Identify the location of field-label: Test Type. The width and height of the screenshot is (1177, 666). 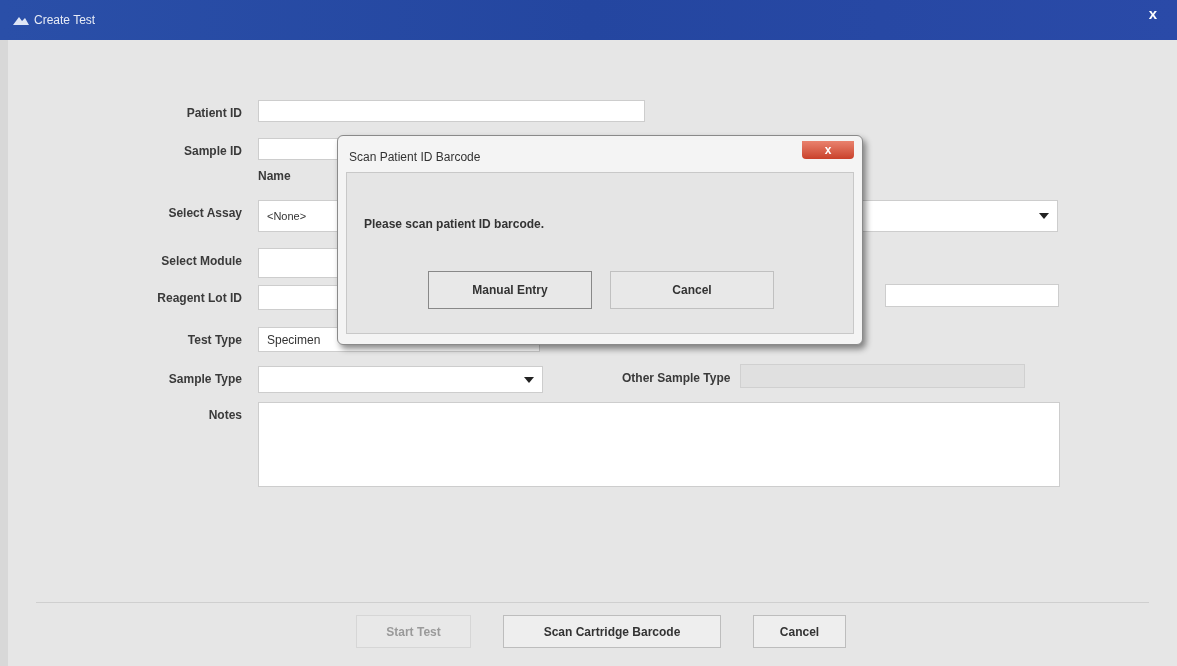
(214, 340).